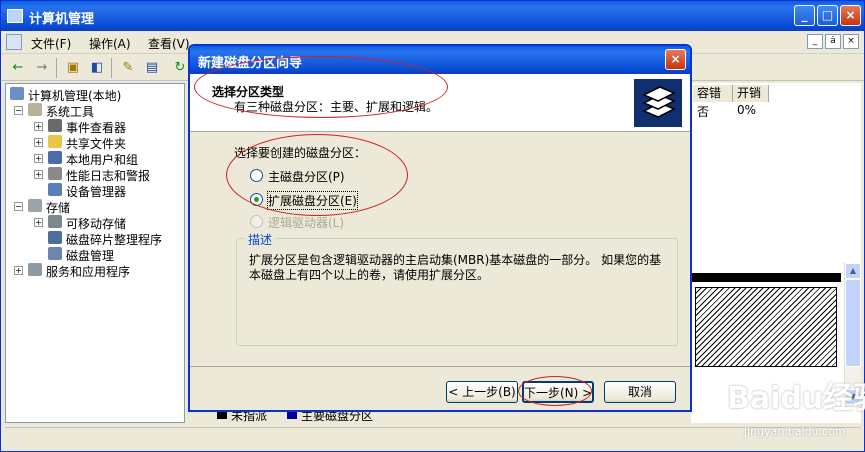  Describe the element at coordinates (110, 43) in the screenshot. I see `menu-action: 操作(A)` at that location.